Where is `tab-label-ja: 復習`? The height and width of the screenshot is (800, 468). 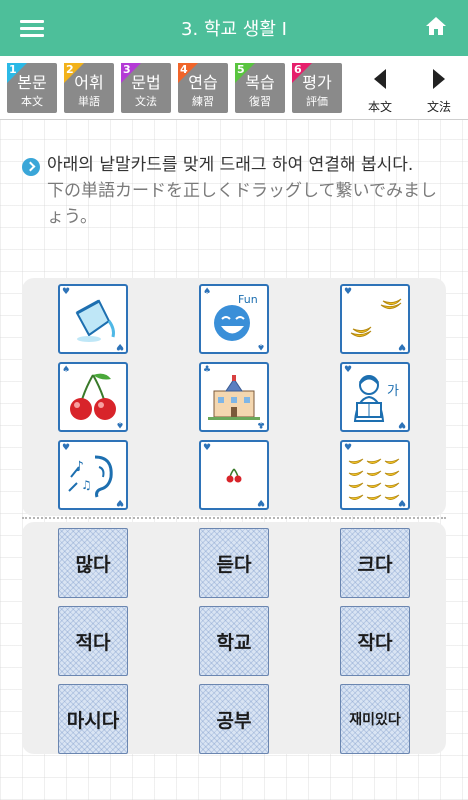
tab-label-ja: 復習 is located at coordinates (260, 101).